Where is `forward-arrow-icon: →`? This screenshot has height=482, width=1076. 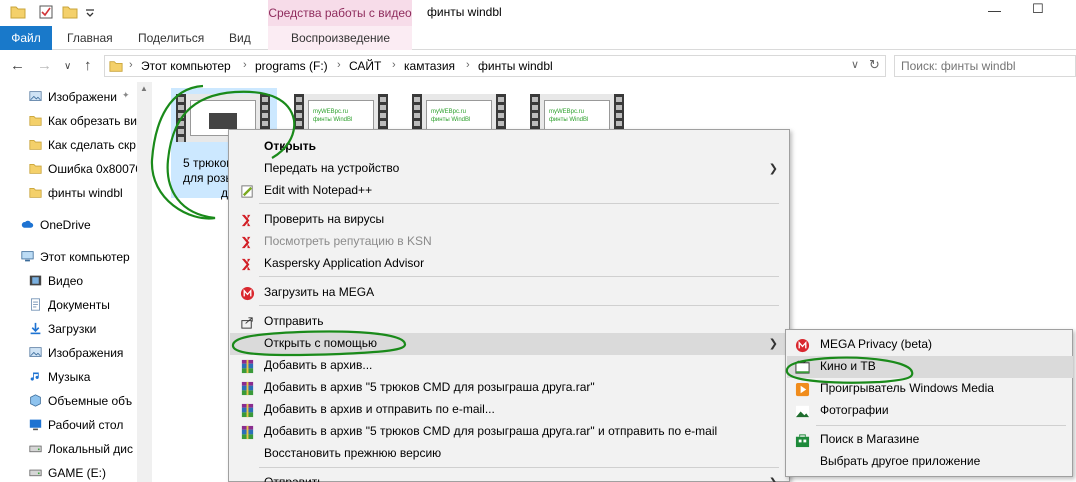 forward-arrow-icon: → is located at coordinates (44, 65).